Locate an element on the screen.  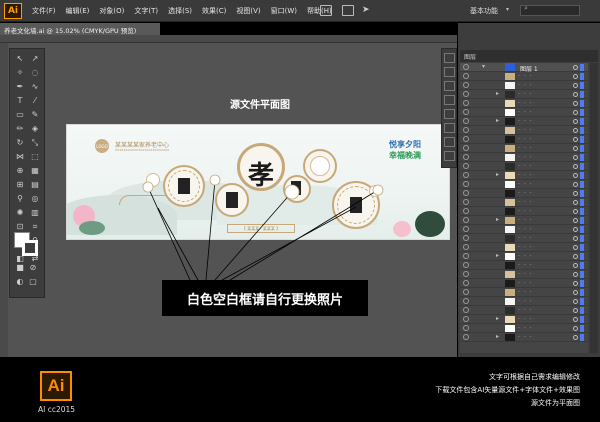
brushes-panel-icon is located at coordinates (449, 86).